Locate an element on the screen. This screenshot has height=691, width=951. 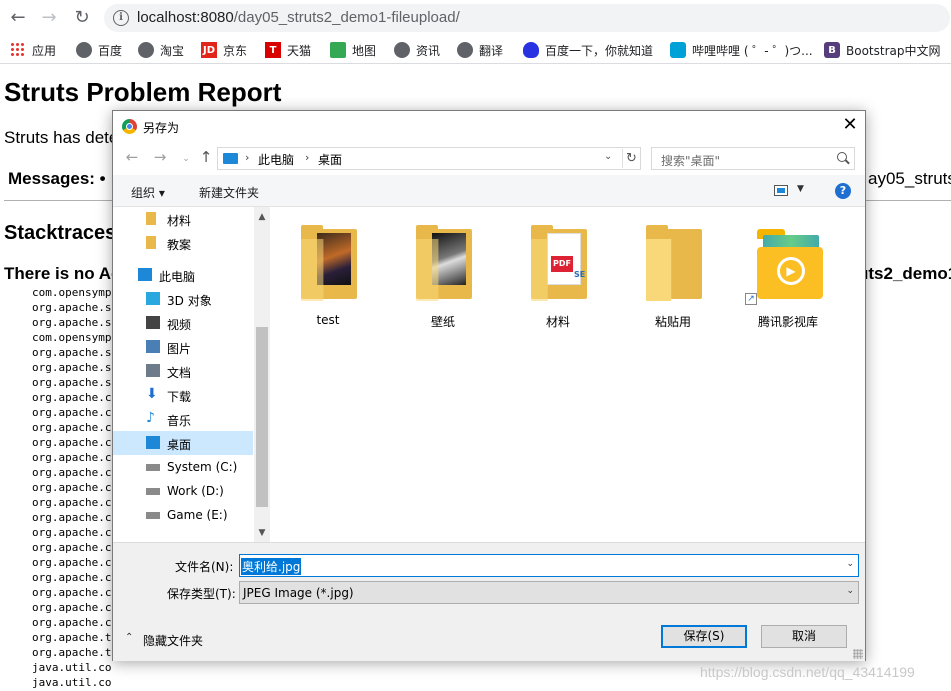
nav-item: System (C:) is located at coordinates (183, 467).